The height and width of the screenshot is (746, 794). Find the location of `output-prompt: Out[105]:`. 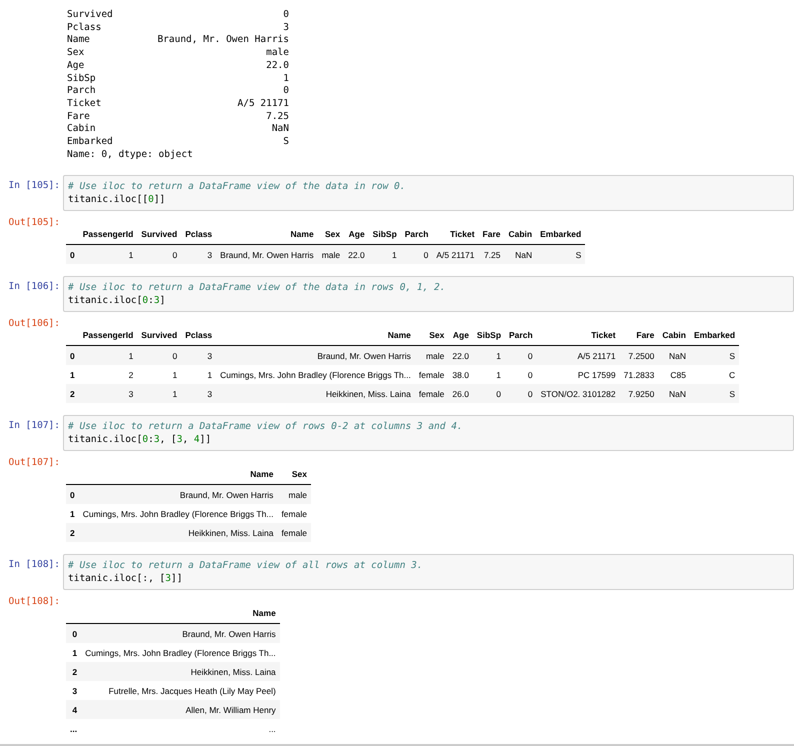

output-prompt: Out[105]: is located at coordinates (34, 222).